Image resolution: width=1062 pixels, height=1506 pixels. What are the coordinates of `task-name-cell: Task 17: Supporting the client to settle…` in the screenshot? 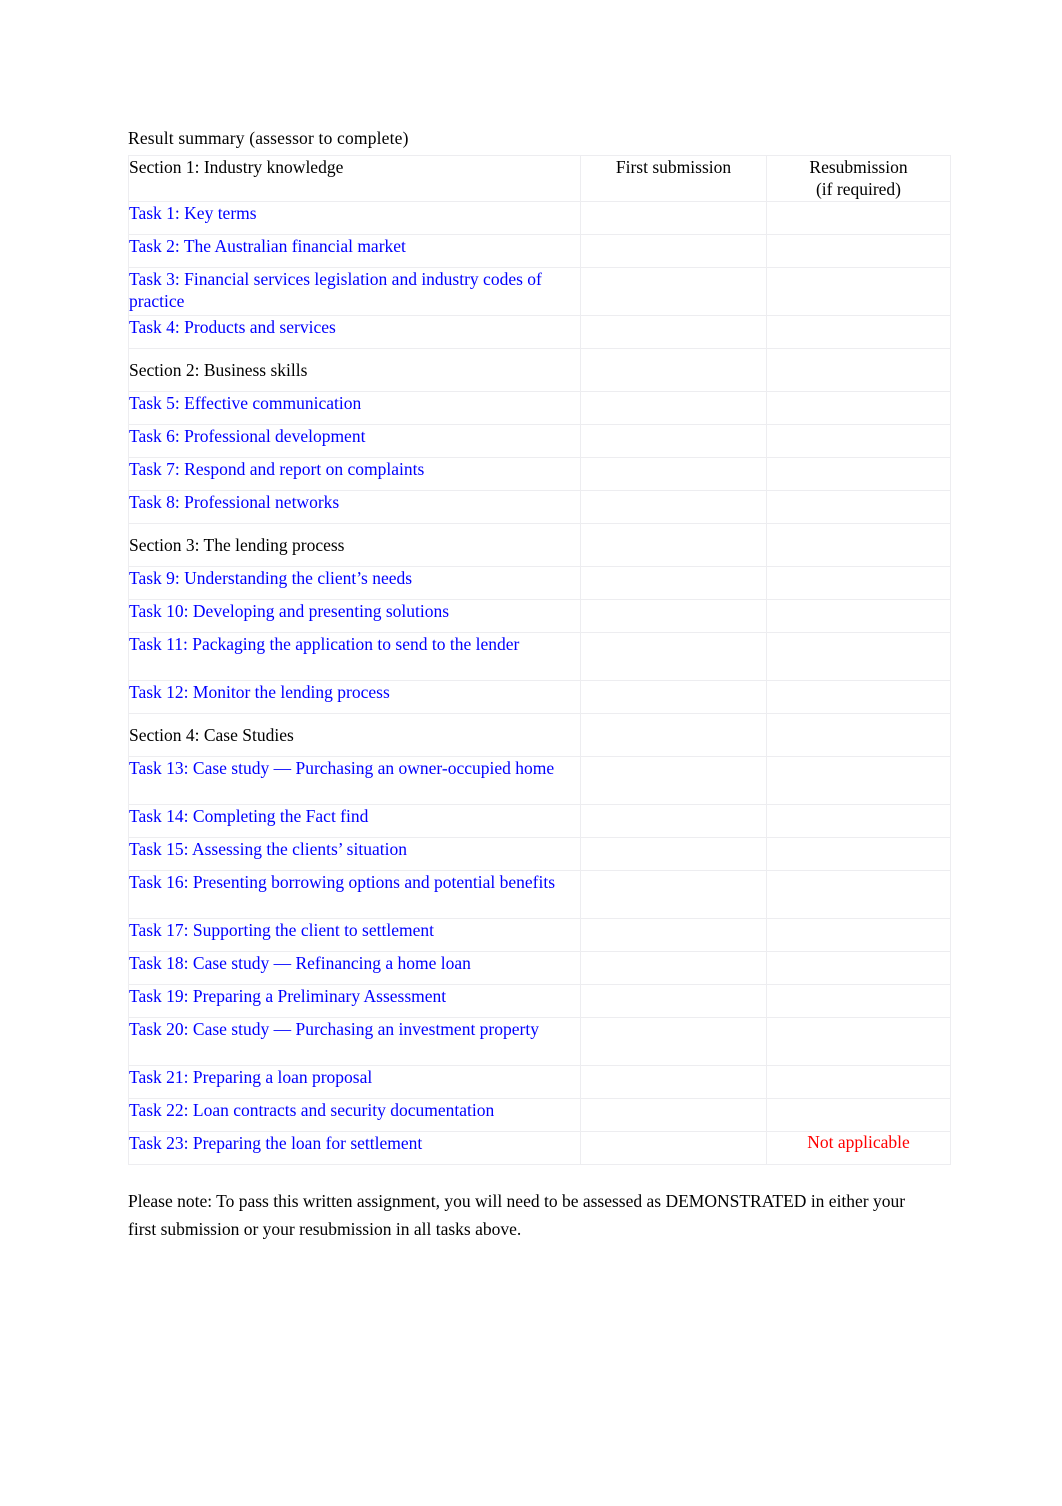 It's located at (354, 934).